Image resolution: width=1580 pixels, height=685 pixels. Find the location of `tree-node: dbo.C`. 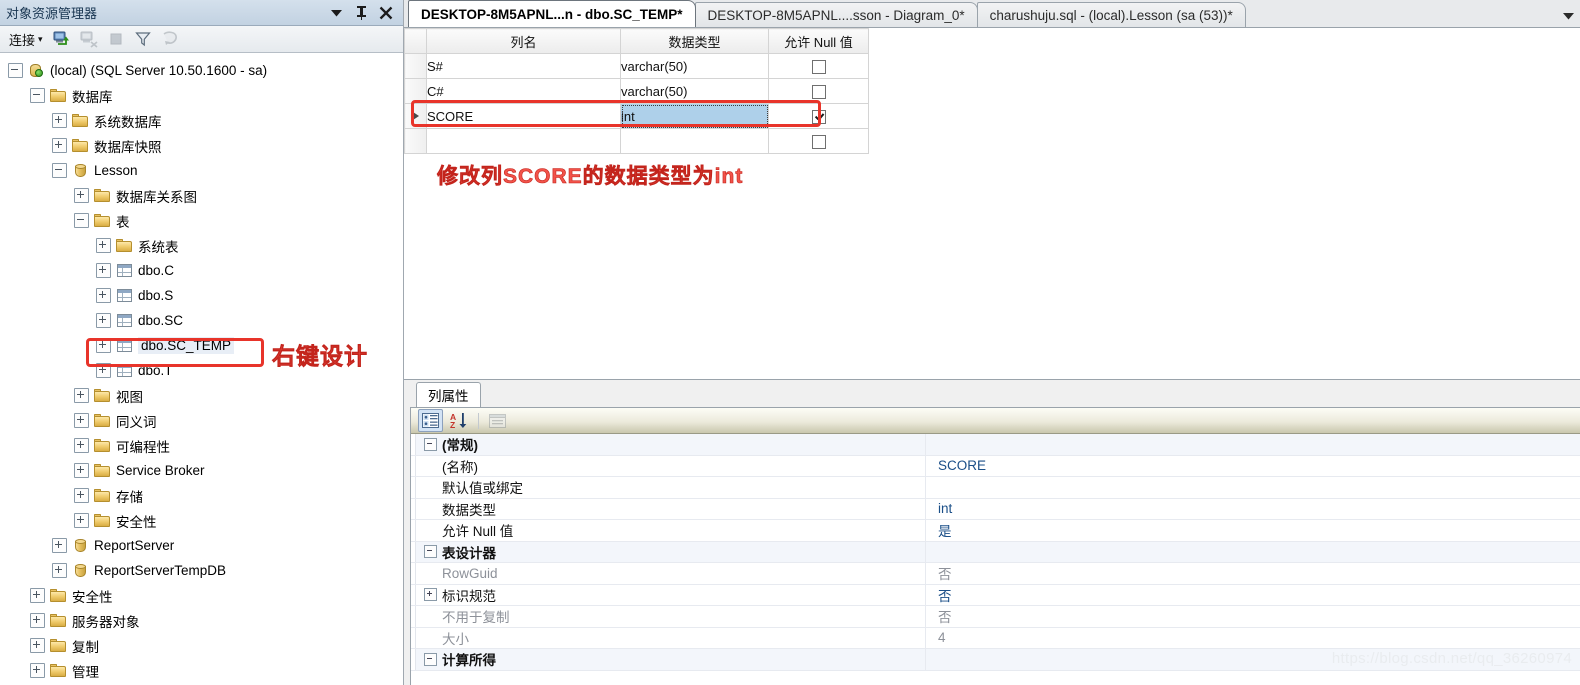

tree-node: dbo.C is located at coordinates (201, 270).